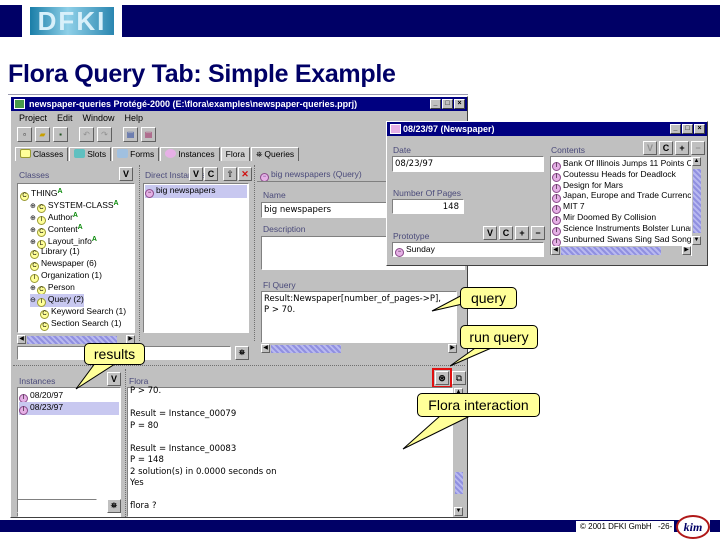  What do you see at coordinates (143, 506) in the screenshot?
I see `console-line: flora ?` at bounding box center [143, 506].